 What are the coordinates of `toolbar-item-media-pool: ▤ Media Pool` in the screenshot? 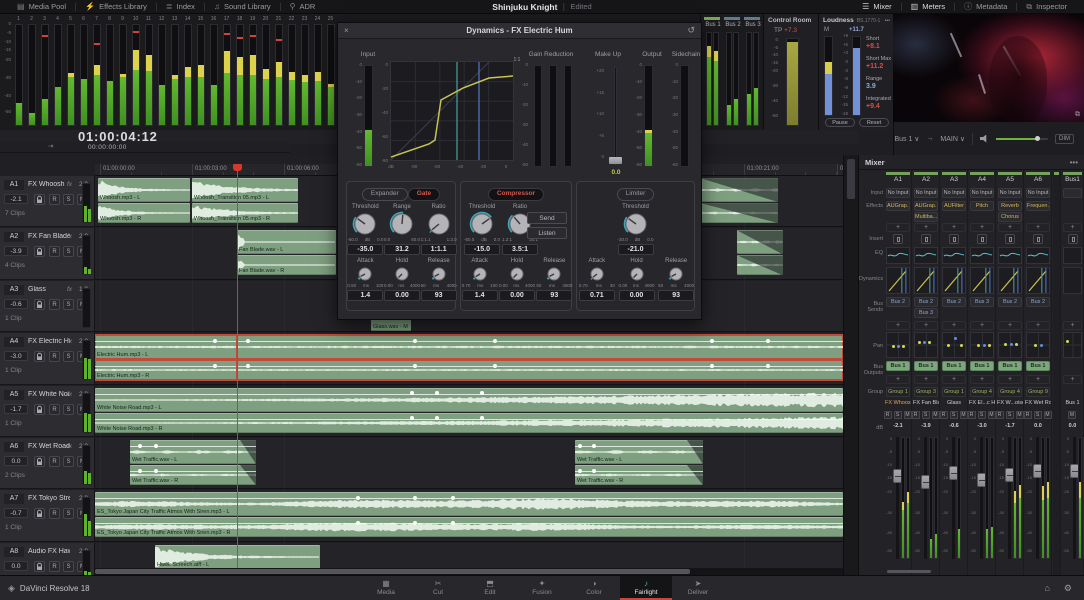 It's located at (41, 6).